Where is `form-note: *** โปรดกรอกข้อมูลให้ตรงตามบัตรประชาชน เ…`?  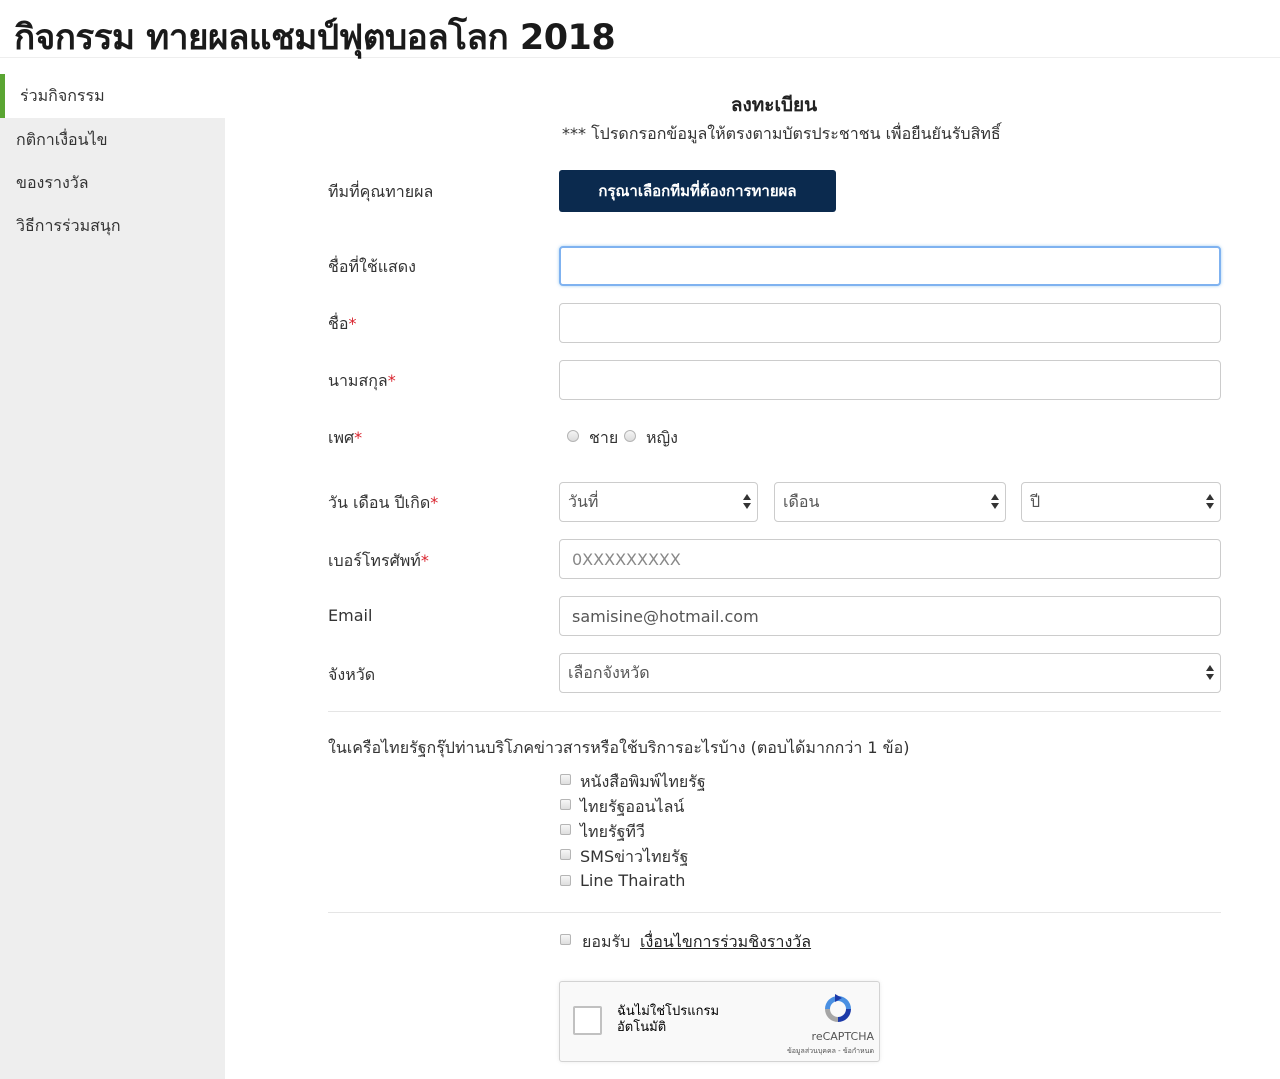 form-note: *** โปรดกรอกข้อมูลให้ตรงตามบัตรประชาชน เ… is located at coordinates (781, 133).